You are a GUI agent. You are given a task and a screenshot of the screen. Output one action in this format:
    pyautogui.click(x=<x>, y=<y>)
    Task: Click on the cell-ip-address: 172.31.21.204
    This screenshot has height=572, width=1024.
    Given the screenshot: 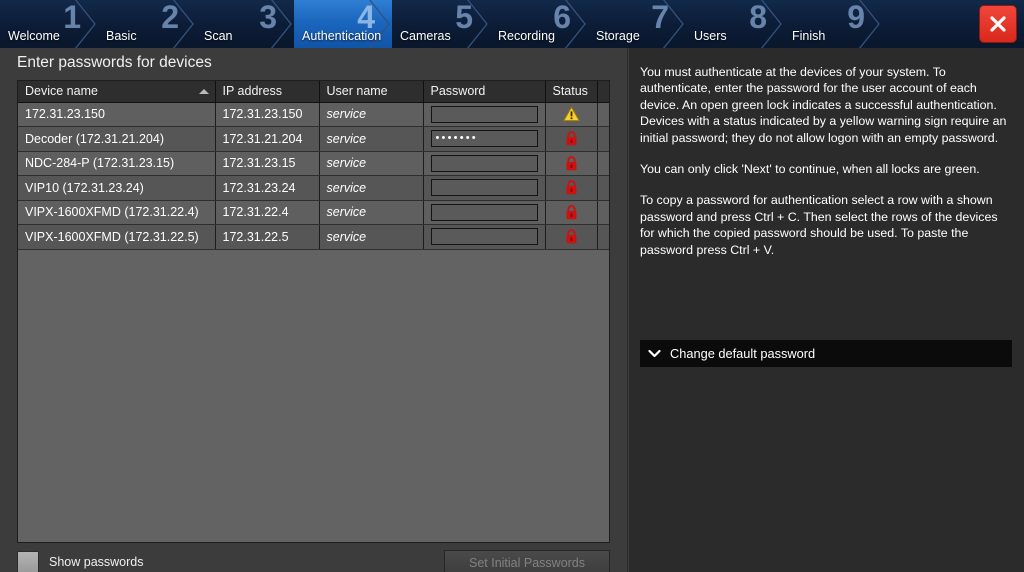 What is the action you would take?
    pyautogui.click(x=267, y=139)
    